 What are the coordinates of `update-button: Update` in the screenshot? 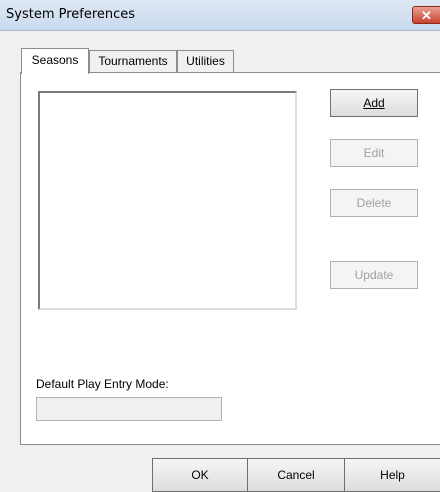 It's located at (374, 275).